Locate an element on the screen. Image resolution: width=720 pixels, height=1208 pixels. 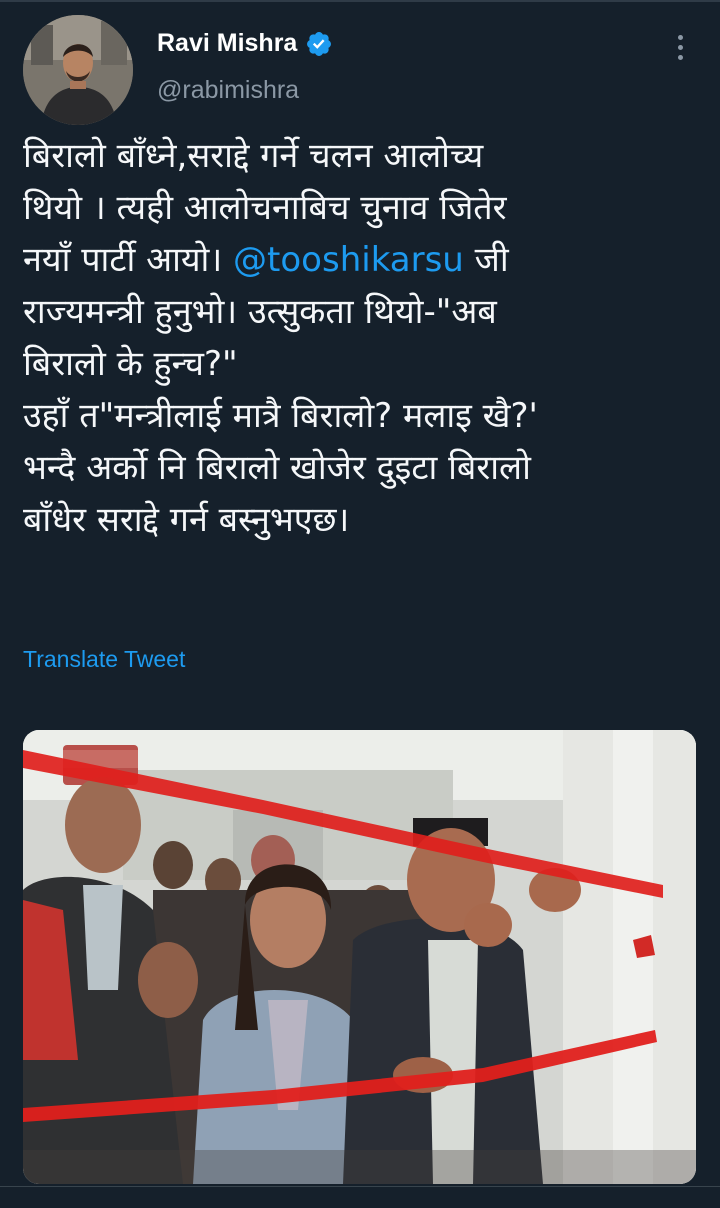
tweet-text-line: बिरालो बाँध्ने,सराद्दे गर्ने चलन आलोच्य is located at coordinates (253, 156).